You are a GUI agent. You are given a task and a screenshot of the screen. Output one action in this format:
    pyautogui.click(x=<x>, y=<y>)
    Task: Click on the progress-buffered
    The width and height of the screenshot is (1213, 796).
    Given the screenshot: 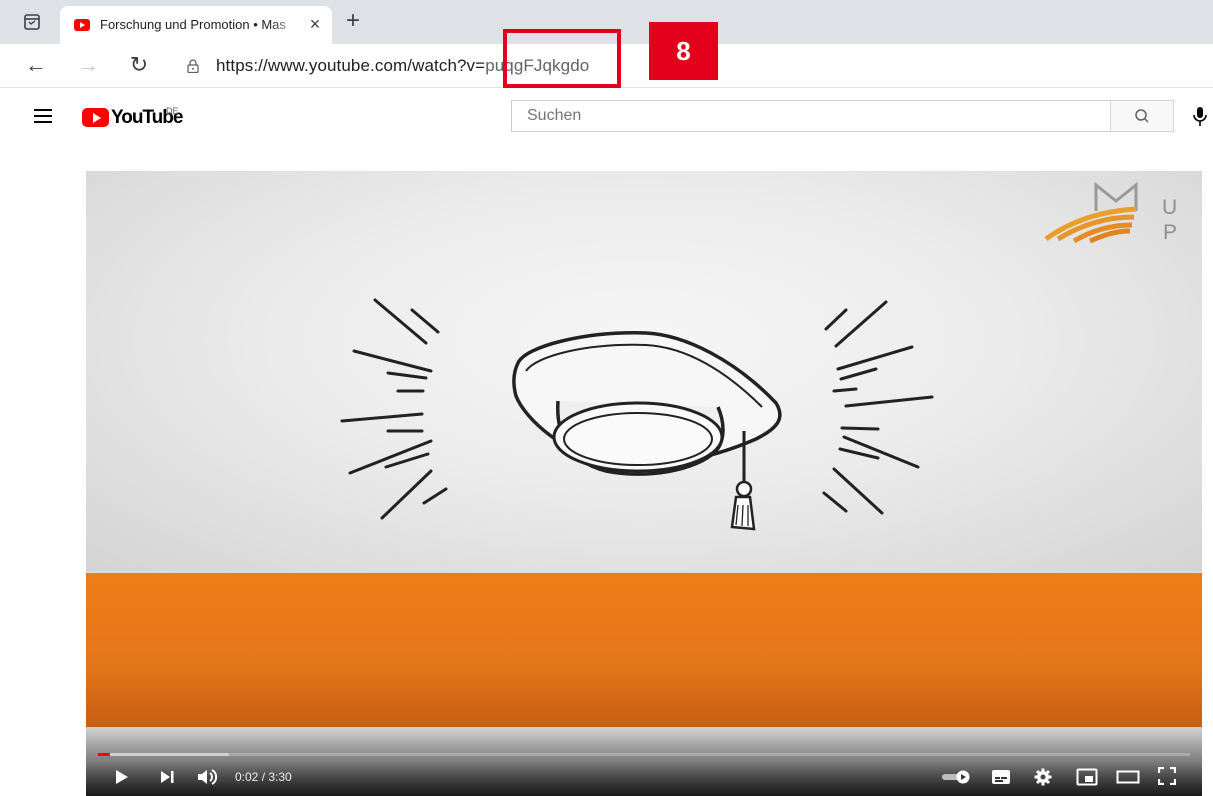 What is the action you would take?
    pyautogui.click(x=163, y=754)
    